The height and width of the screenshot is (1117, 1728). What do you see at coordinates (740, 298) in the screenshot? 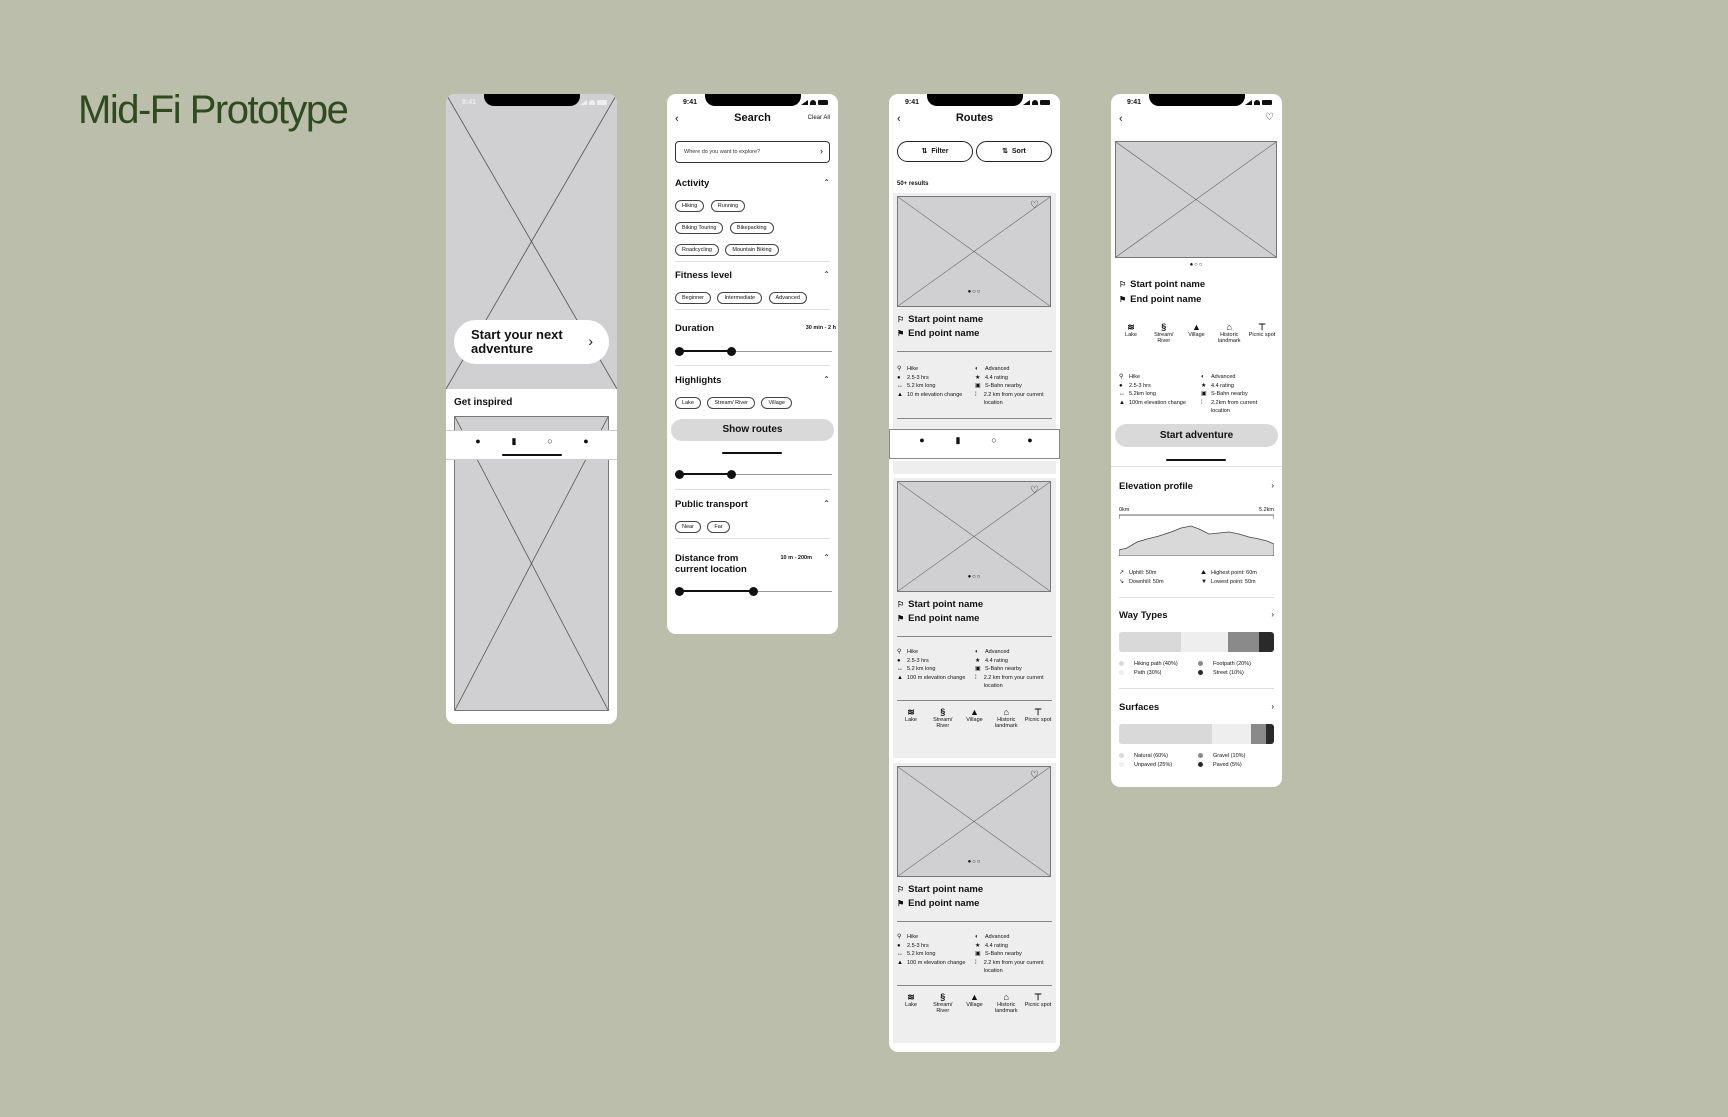
I see `chip-intermediate: Intermediate` at bounding box center [740, 298].